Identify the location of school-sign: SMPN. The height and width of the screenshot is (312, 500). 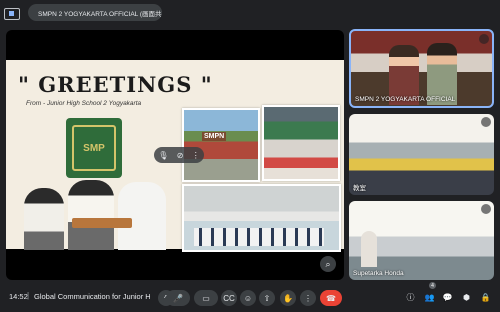
(214, 136).